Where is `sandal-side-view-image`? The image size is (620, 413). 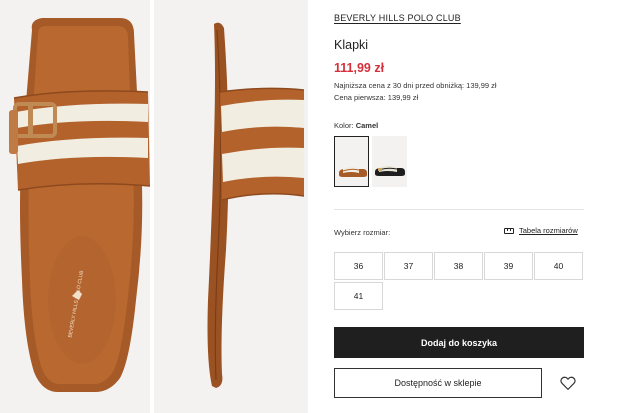 sandal-side-view-image is located at coordinates (256, 205).